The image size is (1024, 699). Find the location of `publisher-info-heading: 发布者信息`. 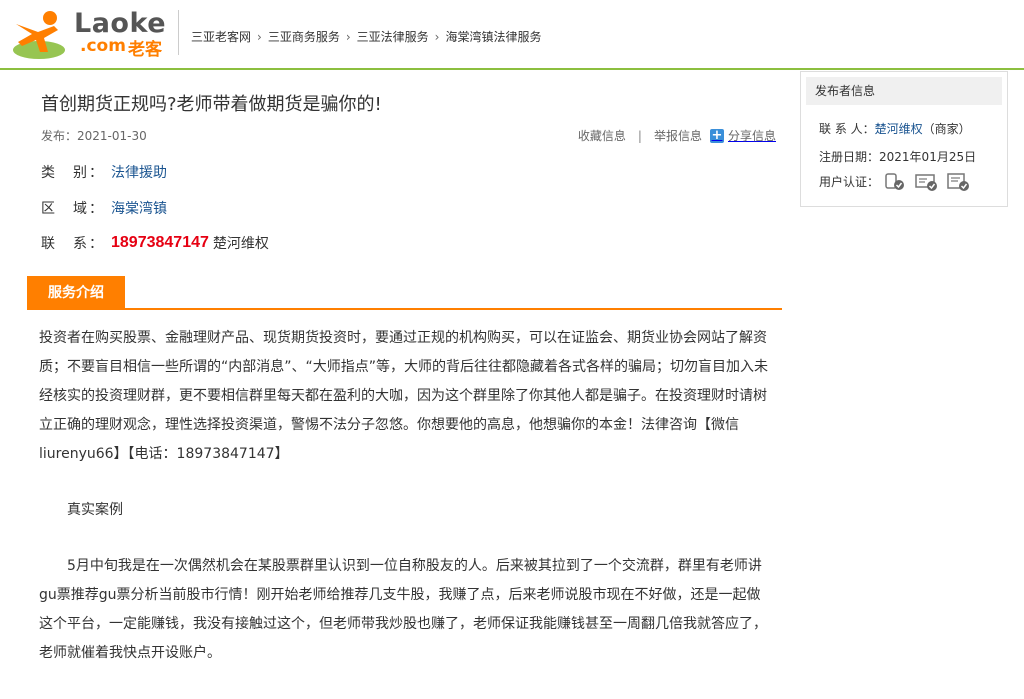

publisher-info-heading: 发布者信息 is located at coordinates (904, 91).